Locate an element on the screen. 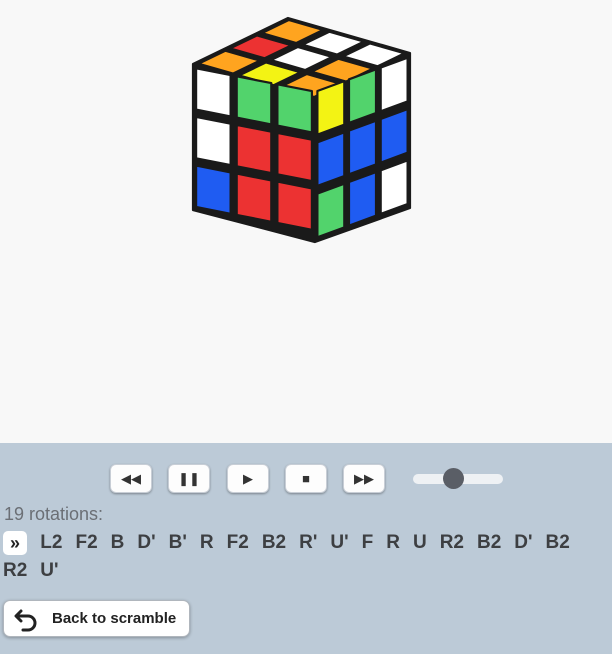 This screenshot has width=612, height=654. move-item: B' is located at coordinates (178, 543).